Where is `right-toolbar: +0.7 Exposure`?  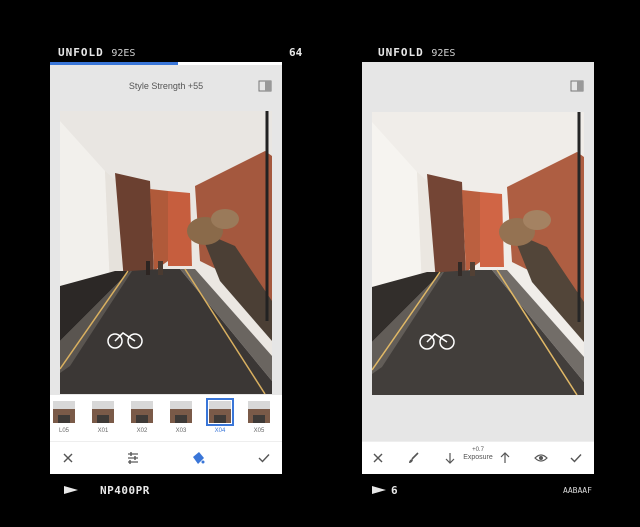 right-toolbar: +0.7 Exposure is located at coordinates (478, 457).